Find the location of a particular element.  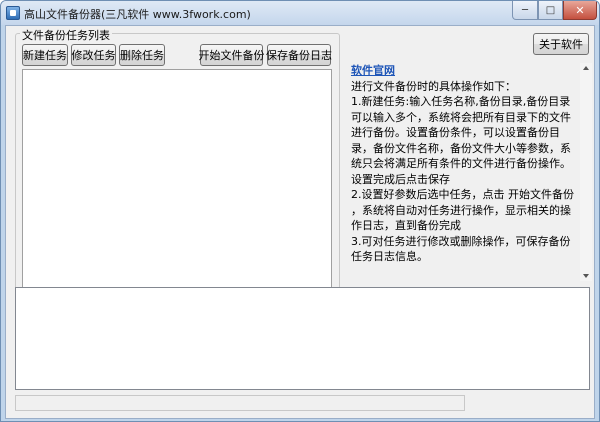

task-group-legend: 文件备份任务列表 is located at coordinates (66, 35).